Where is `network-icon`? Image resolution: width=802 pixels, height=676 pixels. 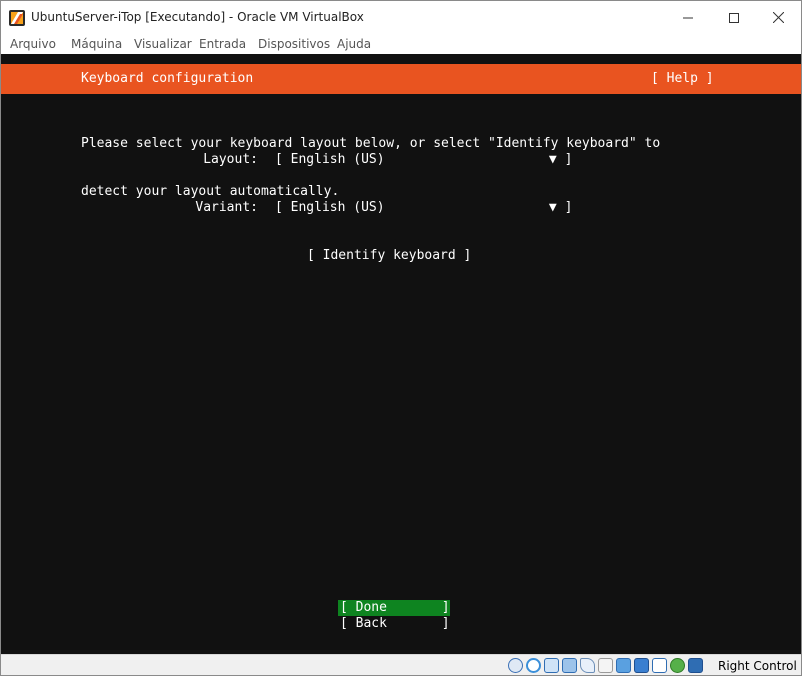 network-icon is located at coordinates (569, 665).